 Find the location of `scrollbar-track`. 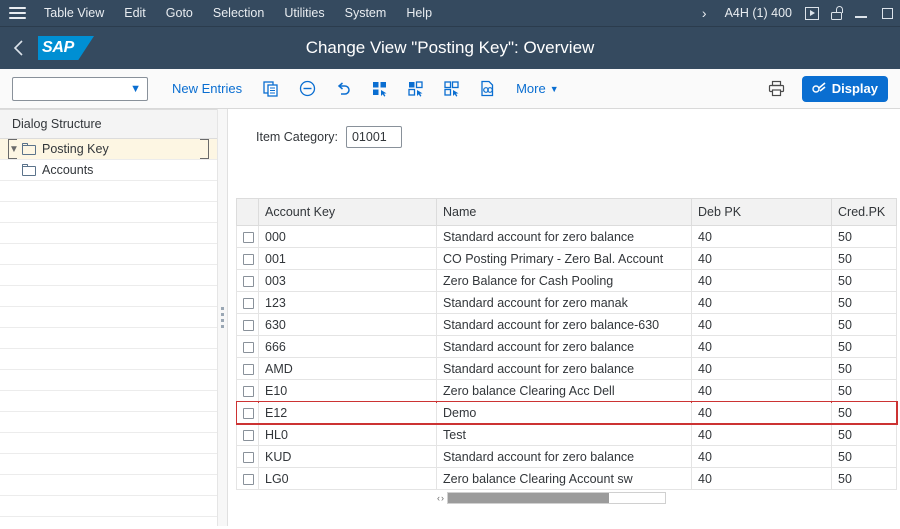

scrollbar-track is located at coordinates (556, 498).